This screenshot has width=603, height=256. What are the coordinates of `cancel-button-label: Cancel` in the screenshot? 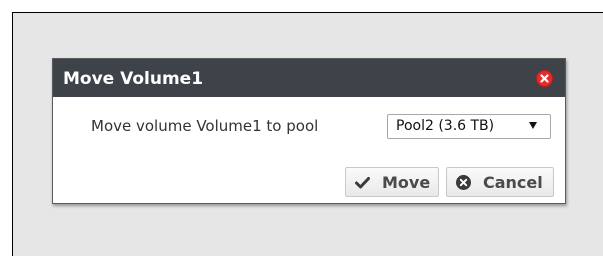 It's located at (513, 182).